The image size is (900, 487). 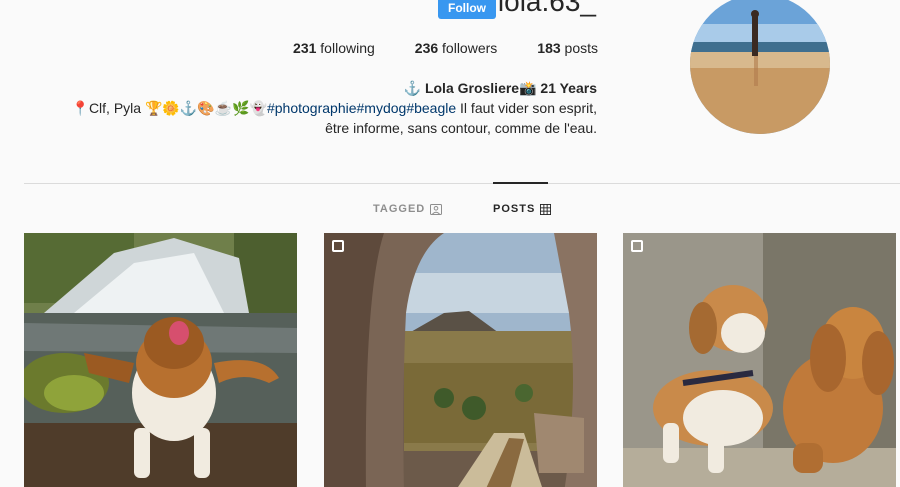 I want to click on grid-icon, so click(x=546, y=209).